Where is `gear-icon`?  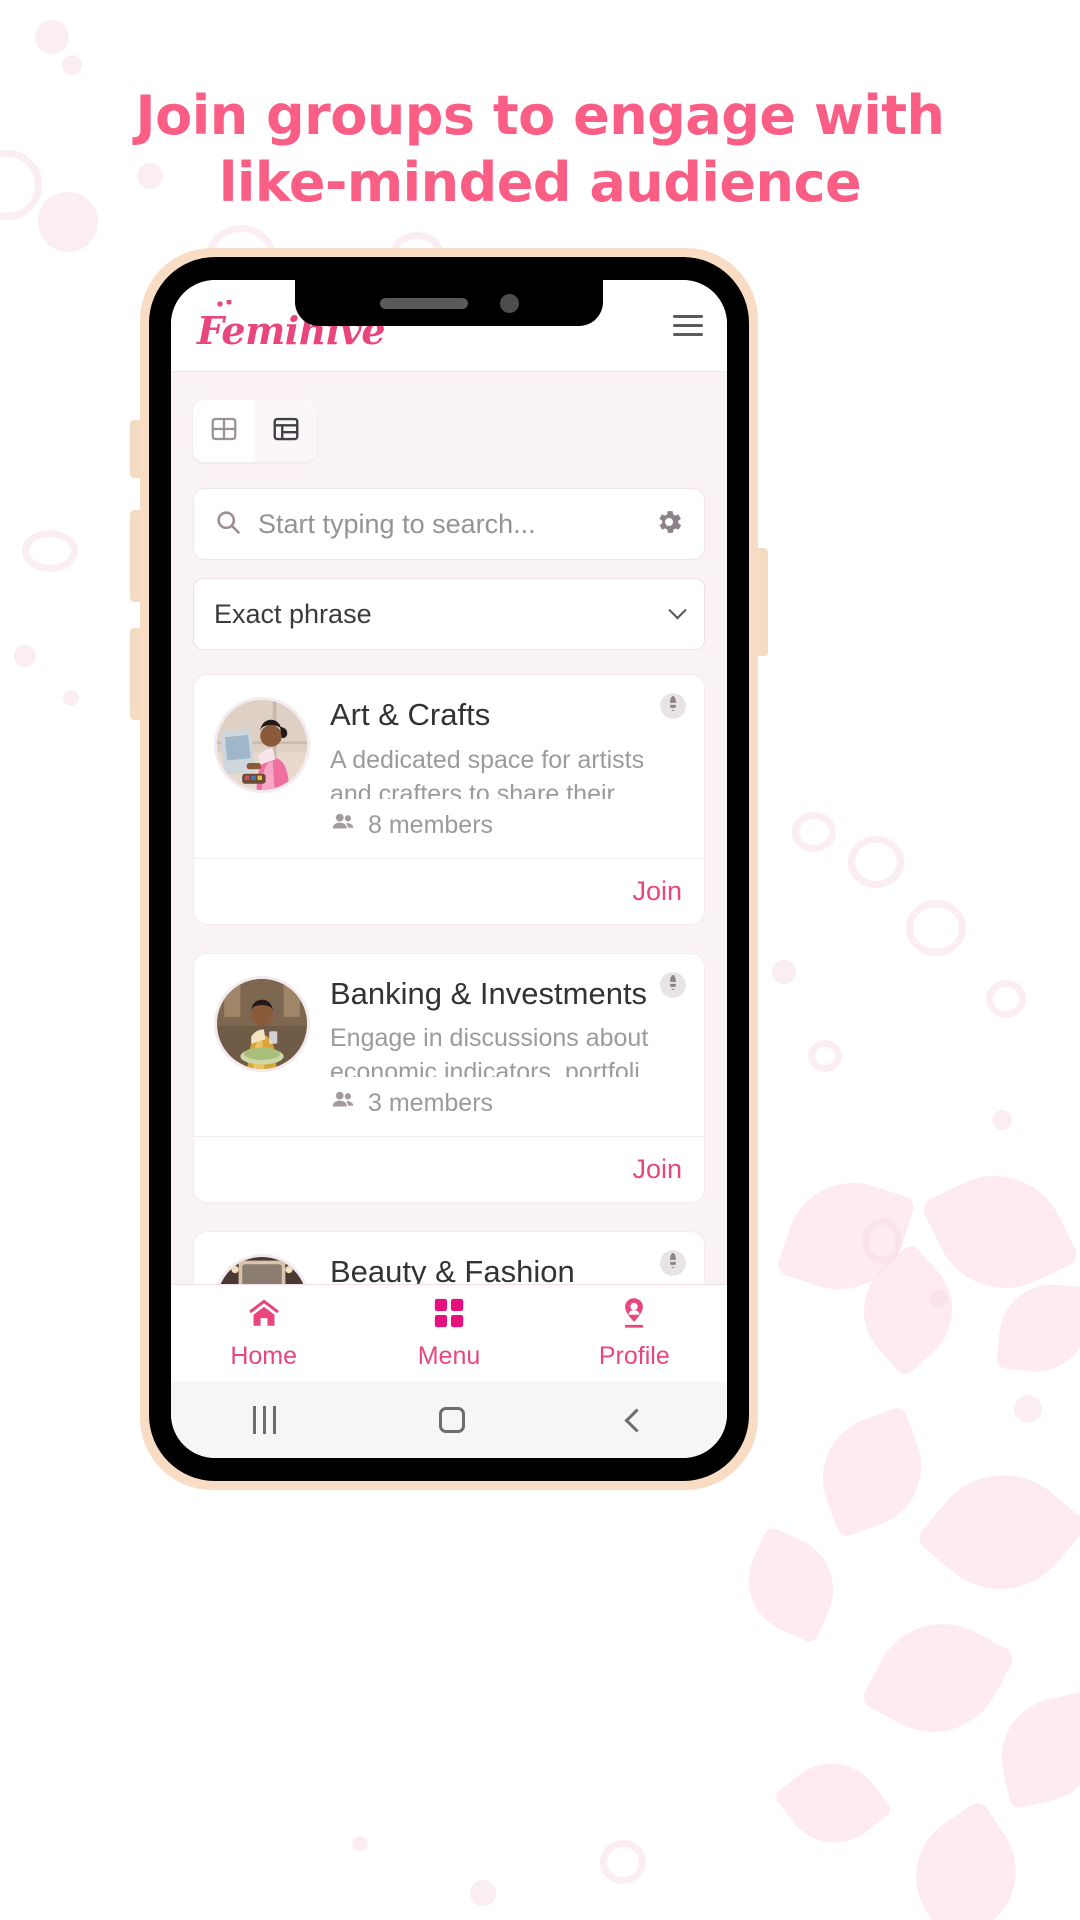 gear-icon is located at coordinates (669, 524).